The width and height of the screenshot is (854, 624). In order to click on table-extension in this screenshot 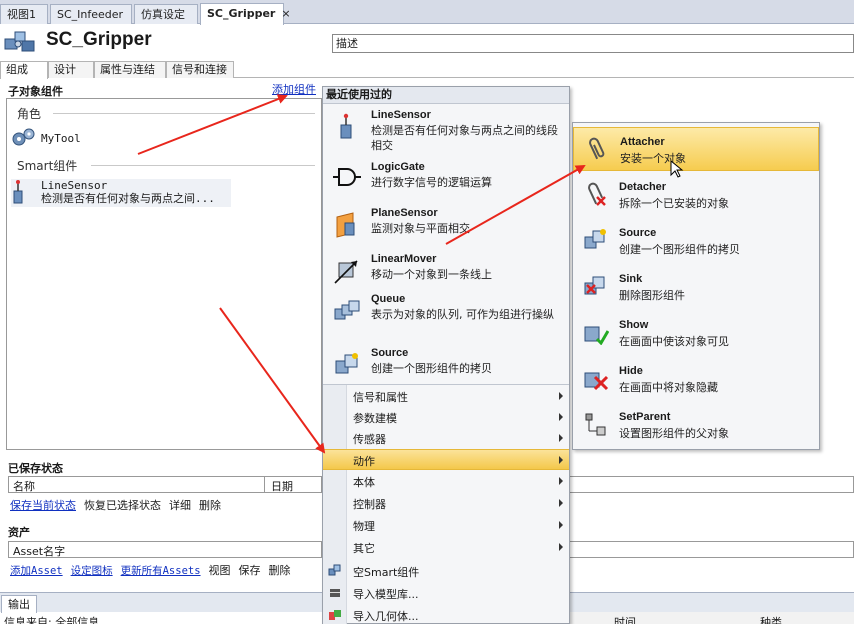, I will do `click(712, 549)`.